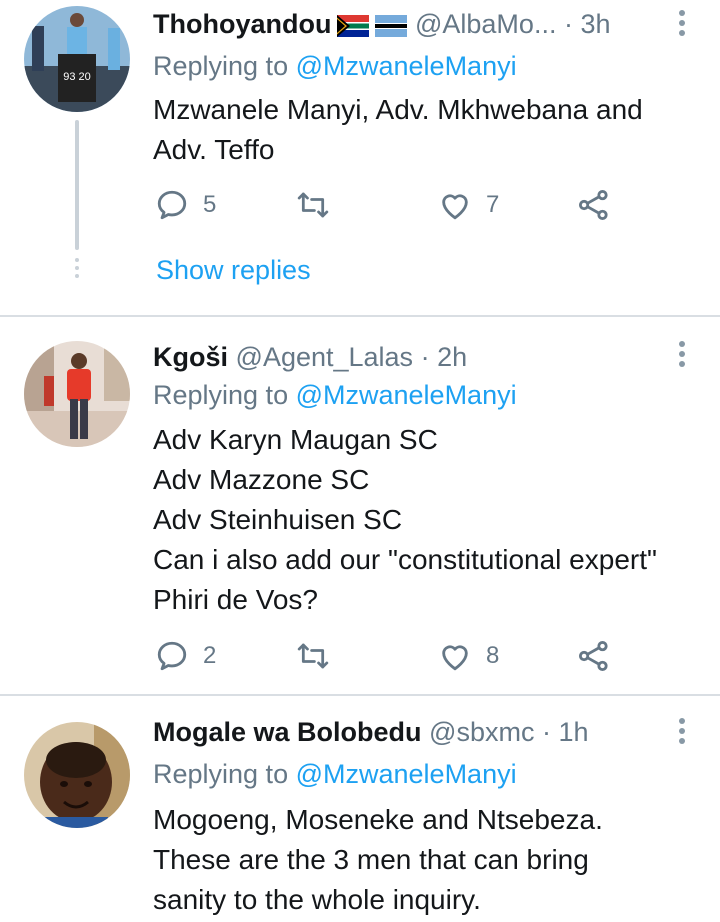  What do you see at coordinates (573, 732) in the screenshot?
I see `timestamp: 1h` at bounding box center [573, 732].